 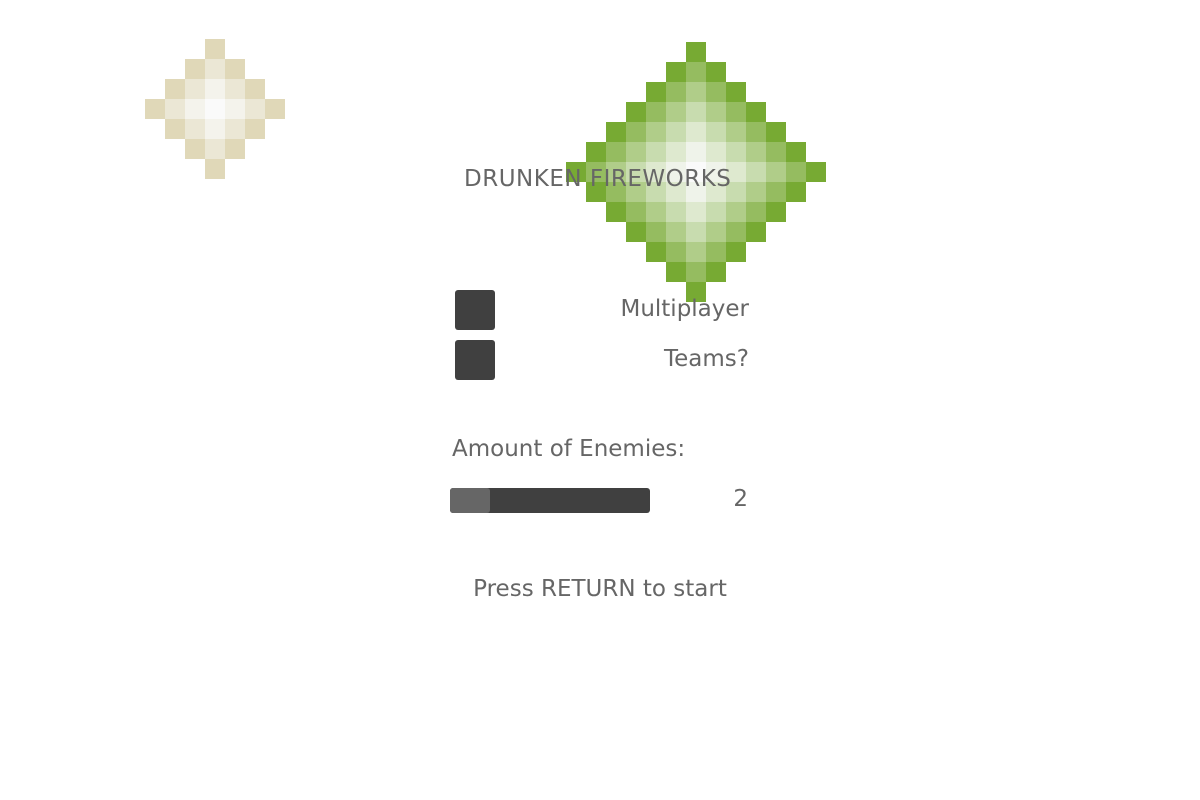 What do you see at coordinates (550, 500) in the screenshot?
I see `enemies-slider` at bounding box center [550, 500].